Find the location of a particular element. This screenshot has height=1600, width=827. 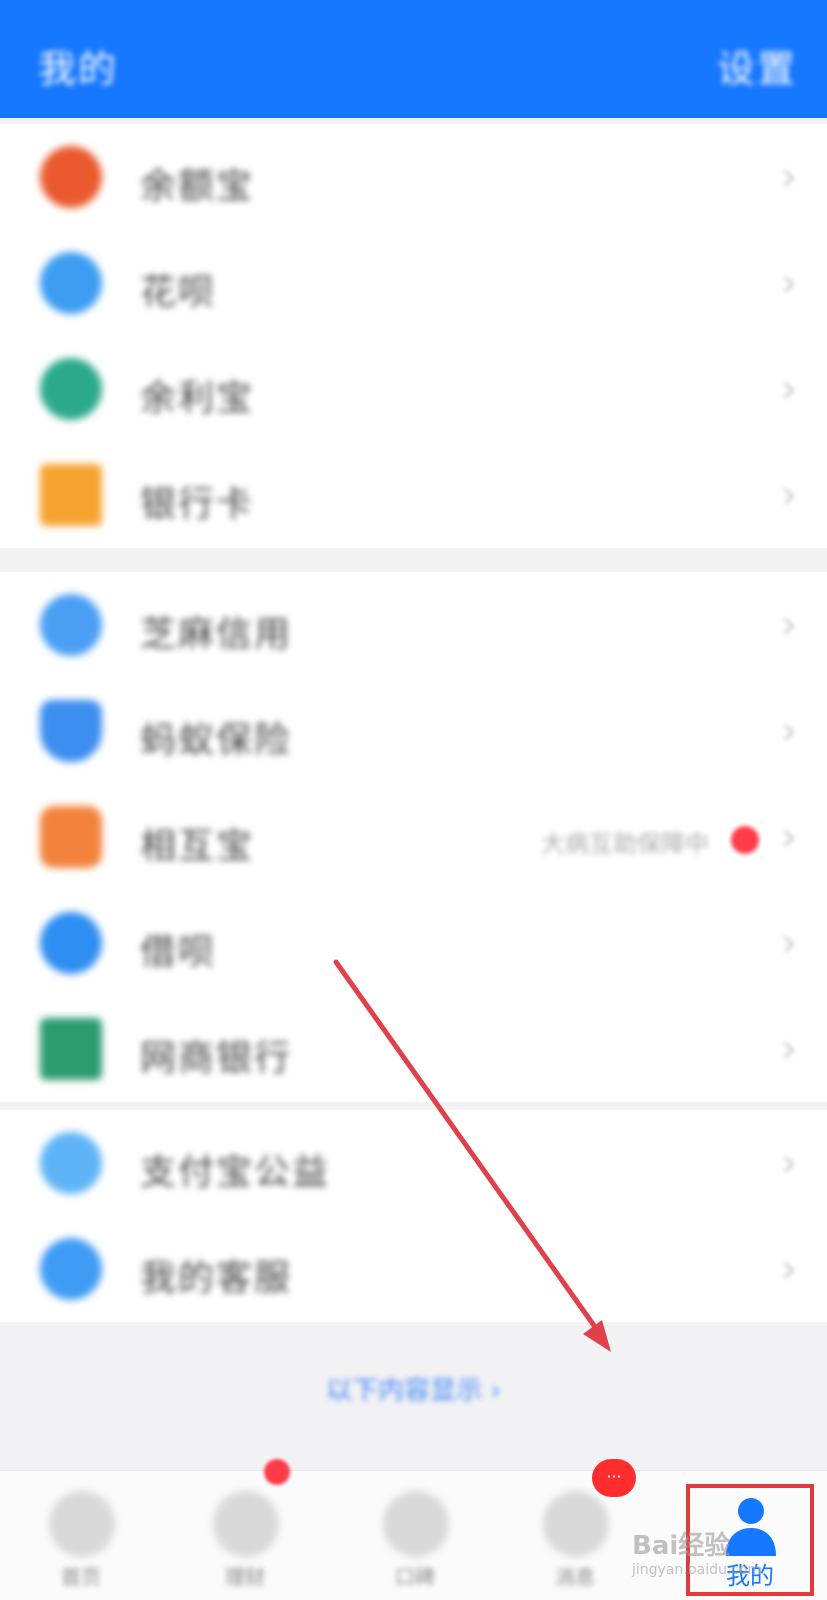

annotation-arrow is located at coordinates (472, 1155).